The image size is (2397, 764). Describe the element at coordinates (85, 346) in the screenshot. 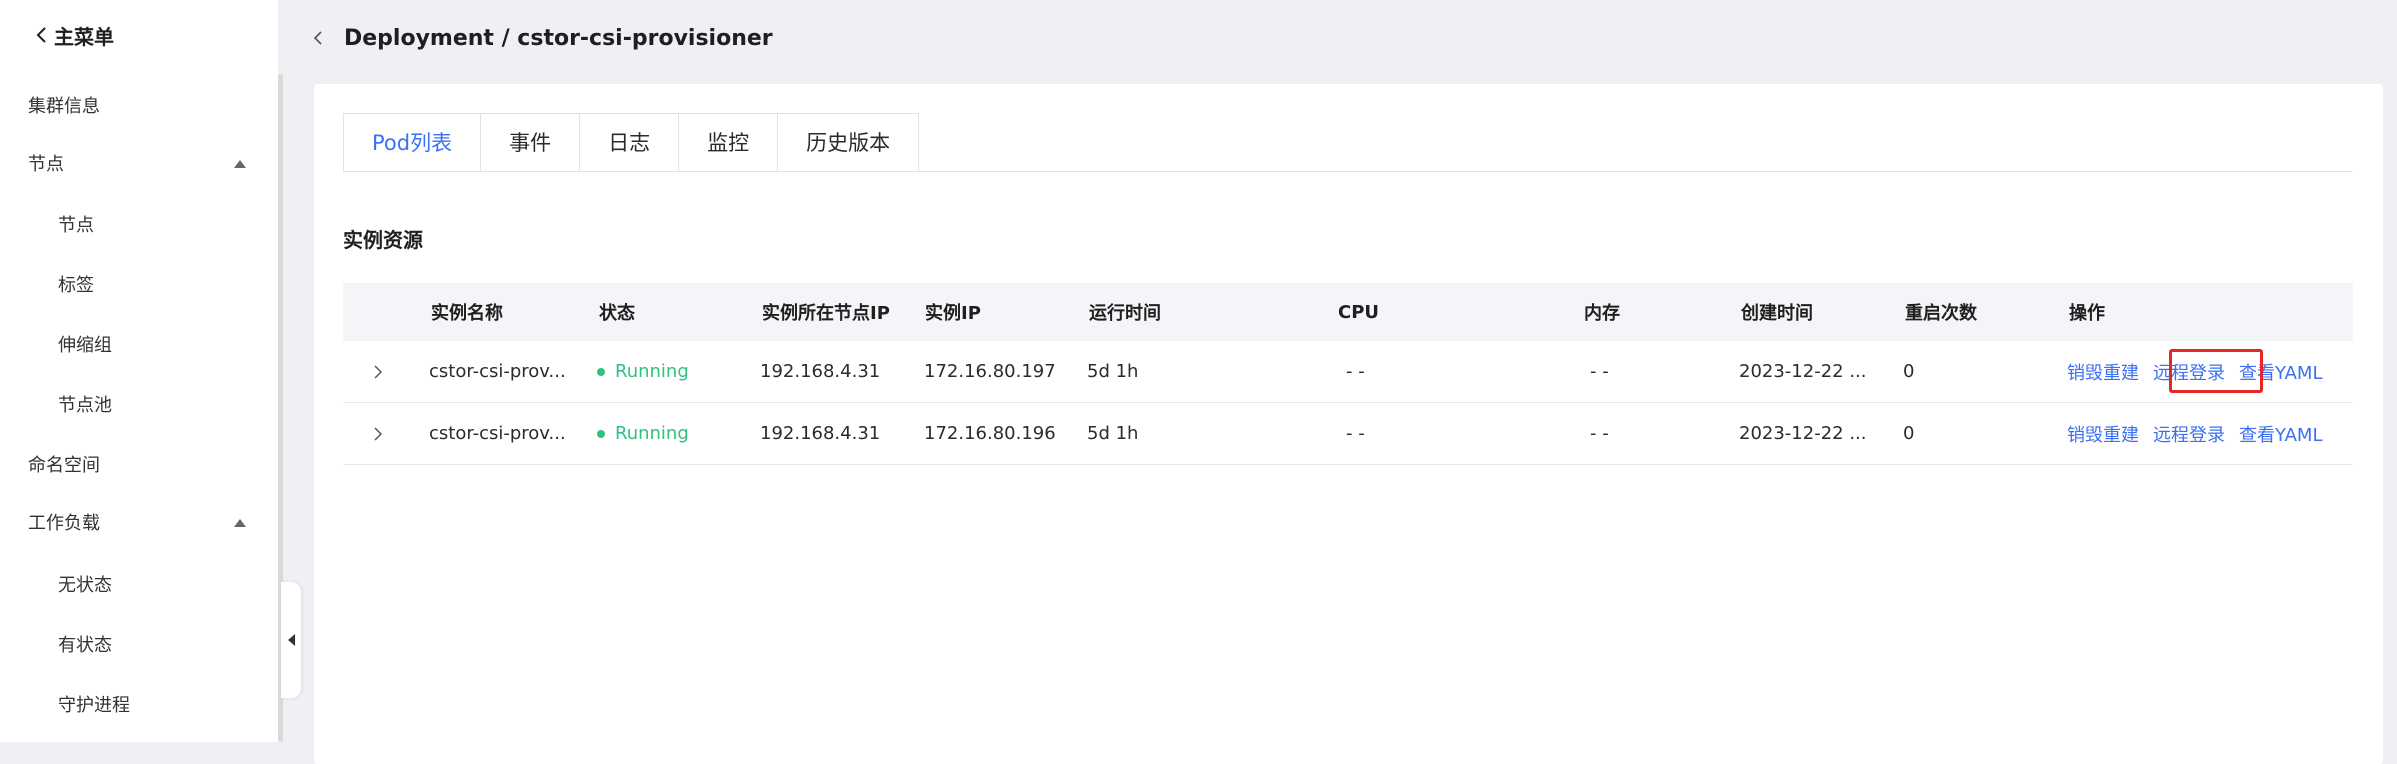

I see `sidebar-item-scaling-groups: 伸缩组` at that location.